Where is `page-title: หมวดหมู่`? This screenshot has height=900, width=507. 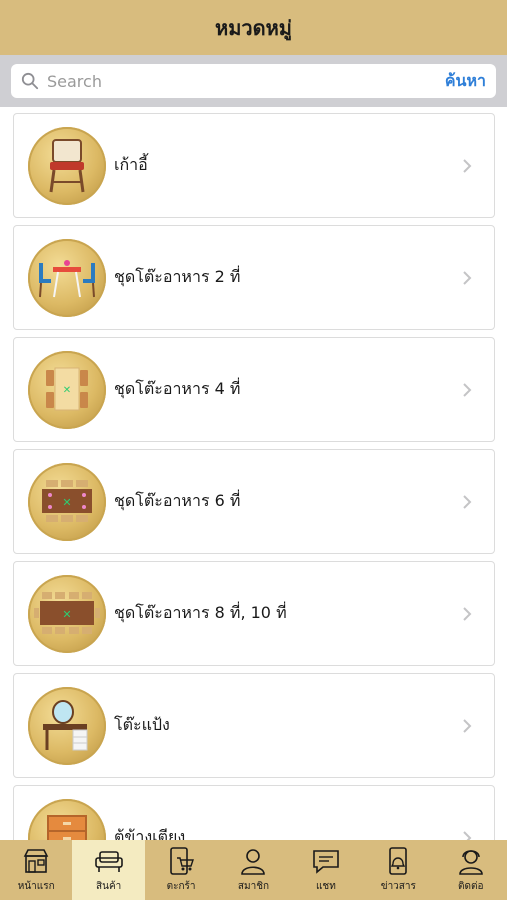
page-title: หมวดหมู่ is located at coordinates (253, 27).